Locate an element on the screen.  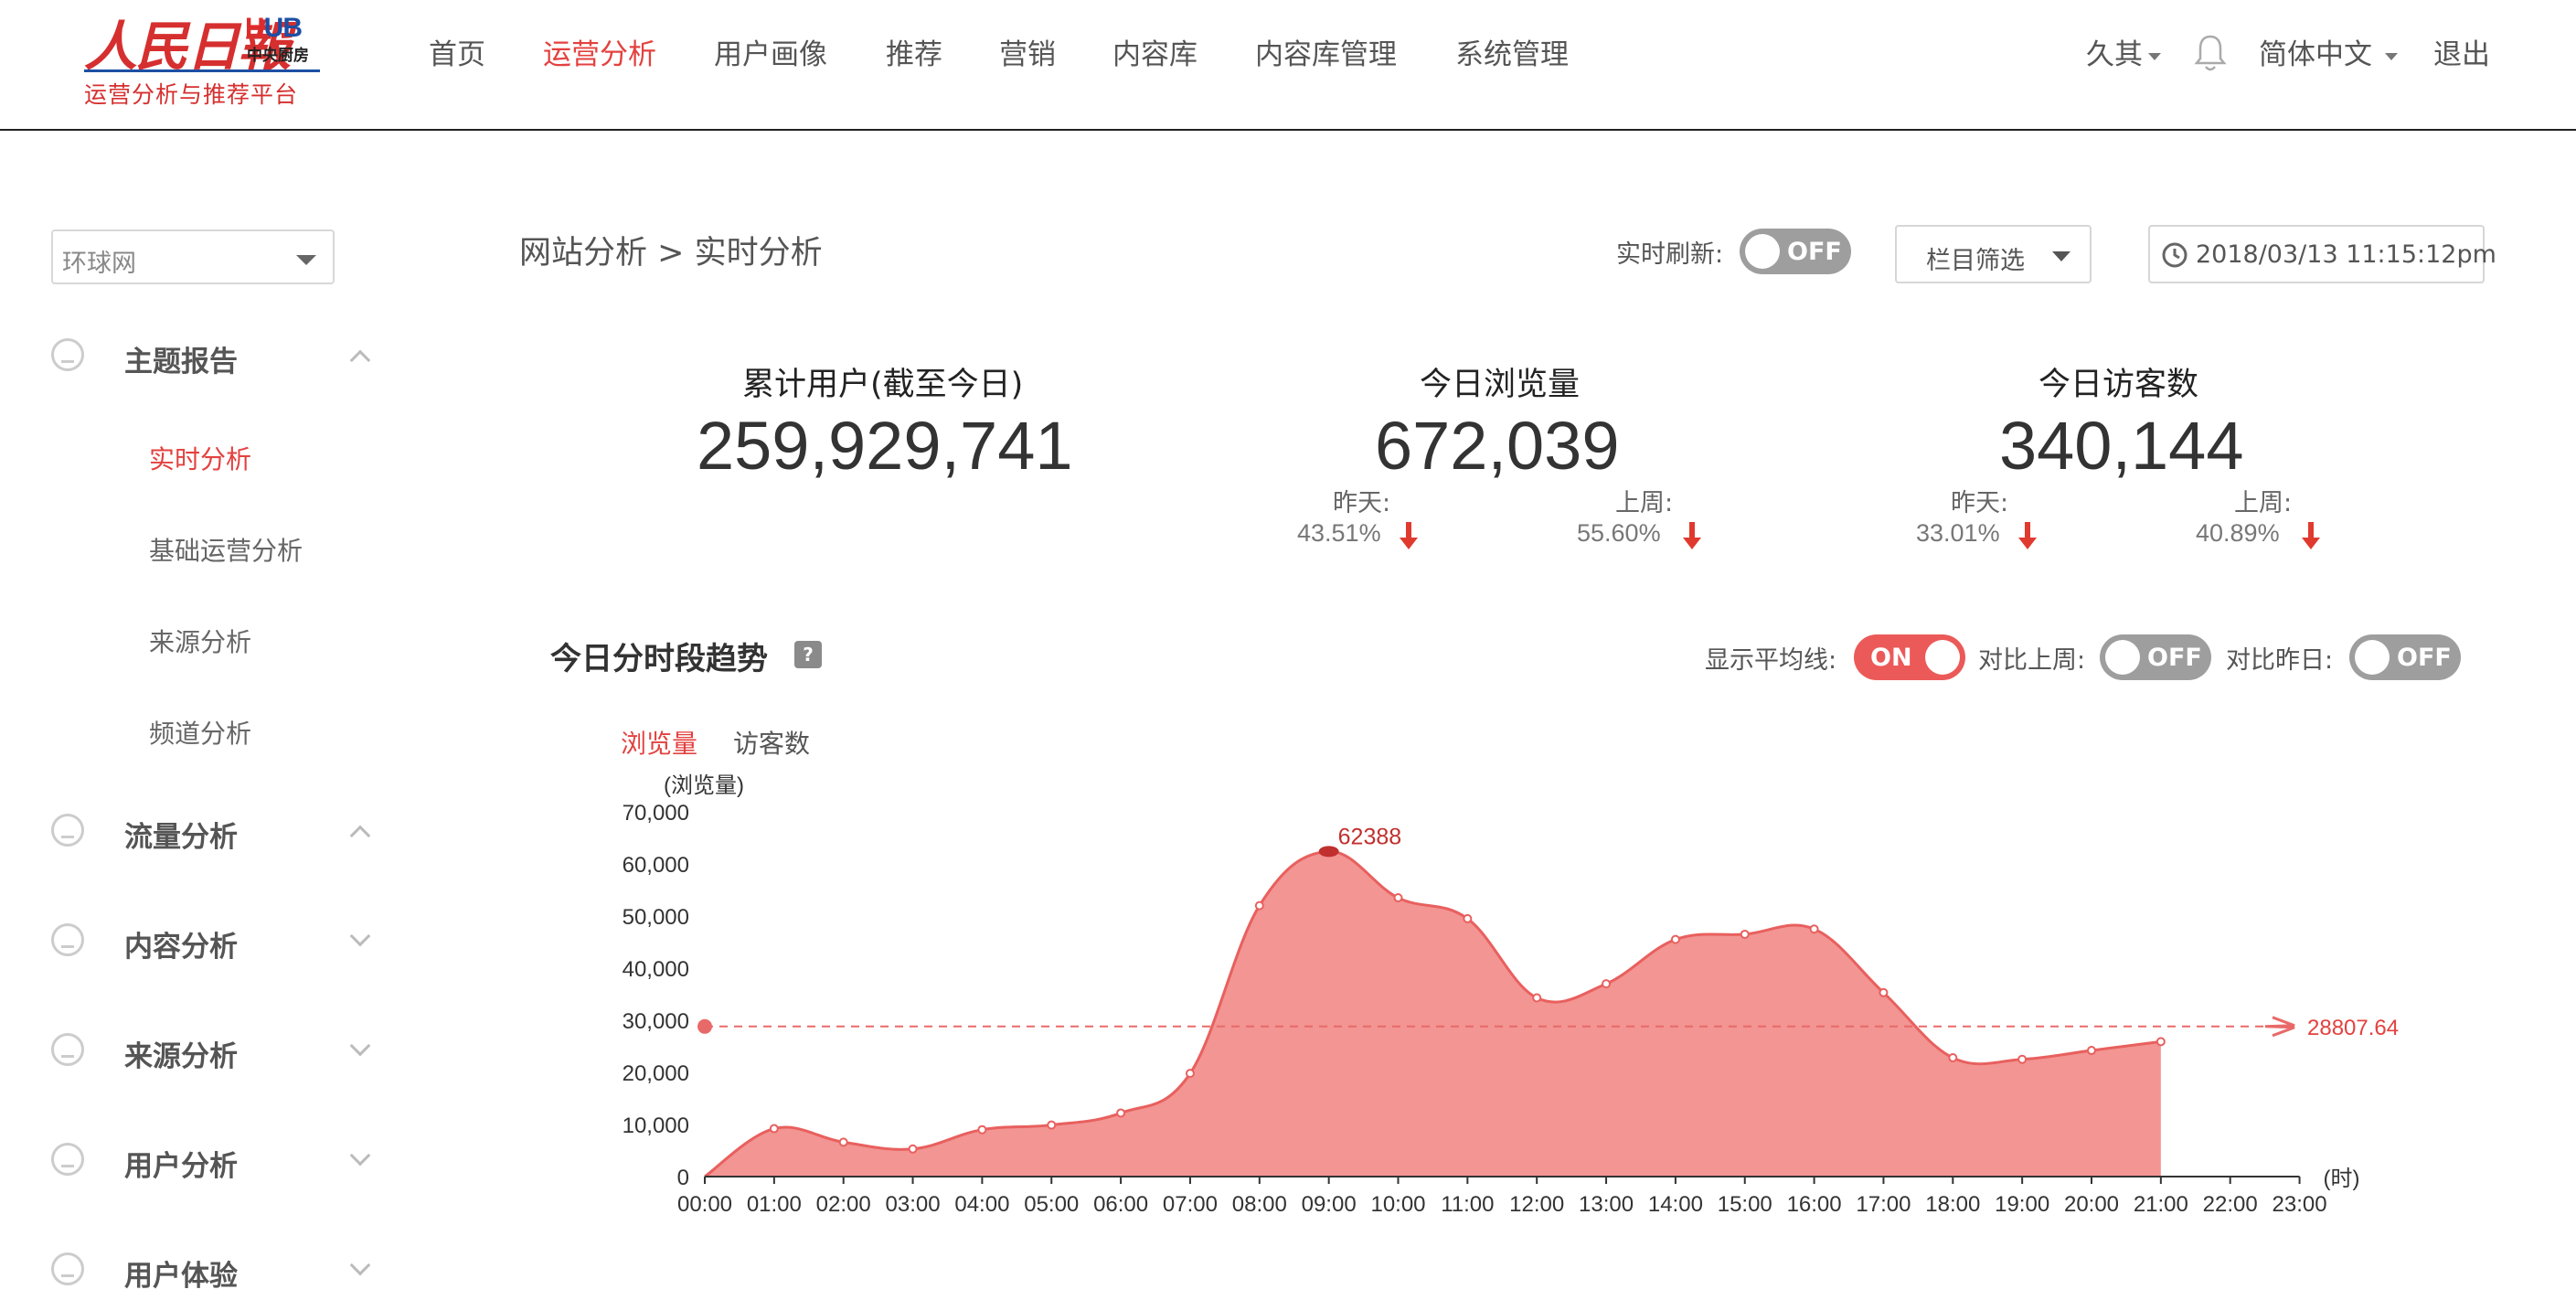
x-tick-label: 00:00 is located at coordinates (704, 1204).